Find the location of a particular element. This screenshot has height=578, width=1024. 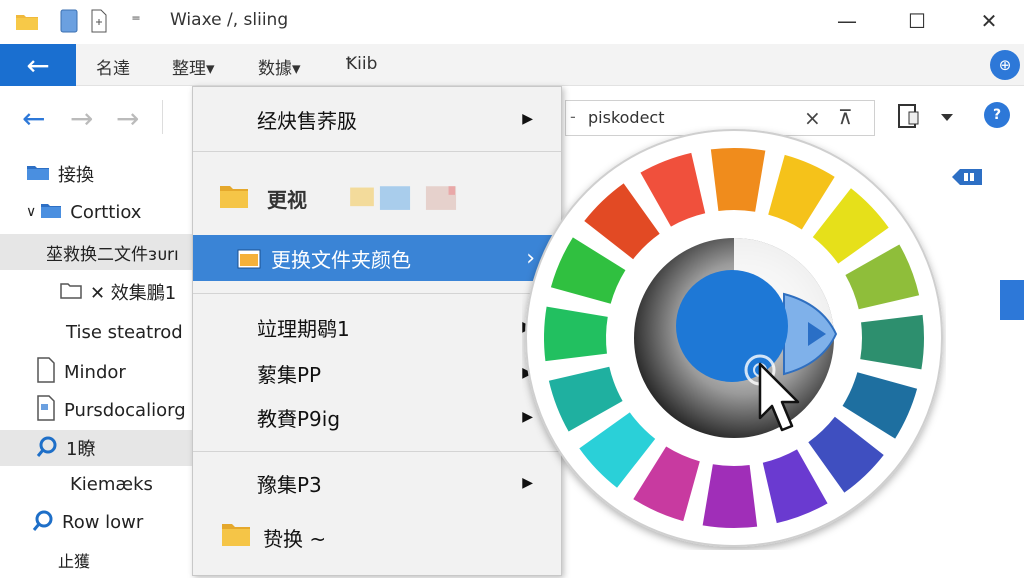

sidebar-item-label: Mindor is located at coordinates (95, 372).